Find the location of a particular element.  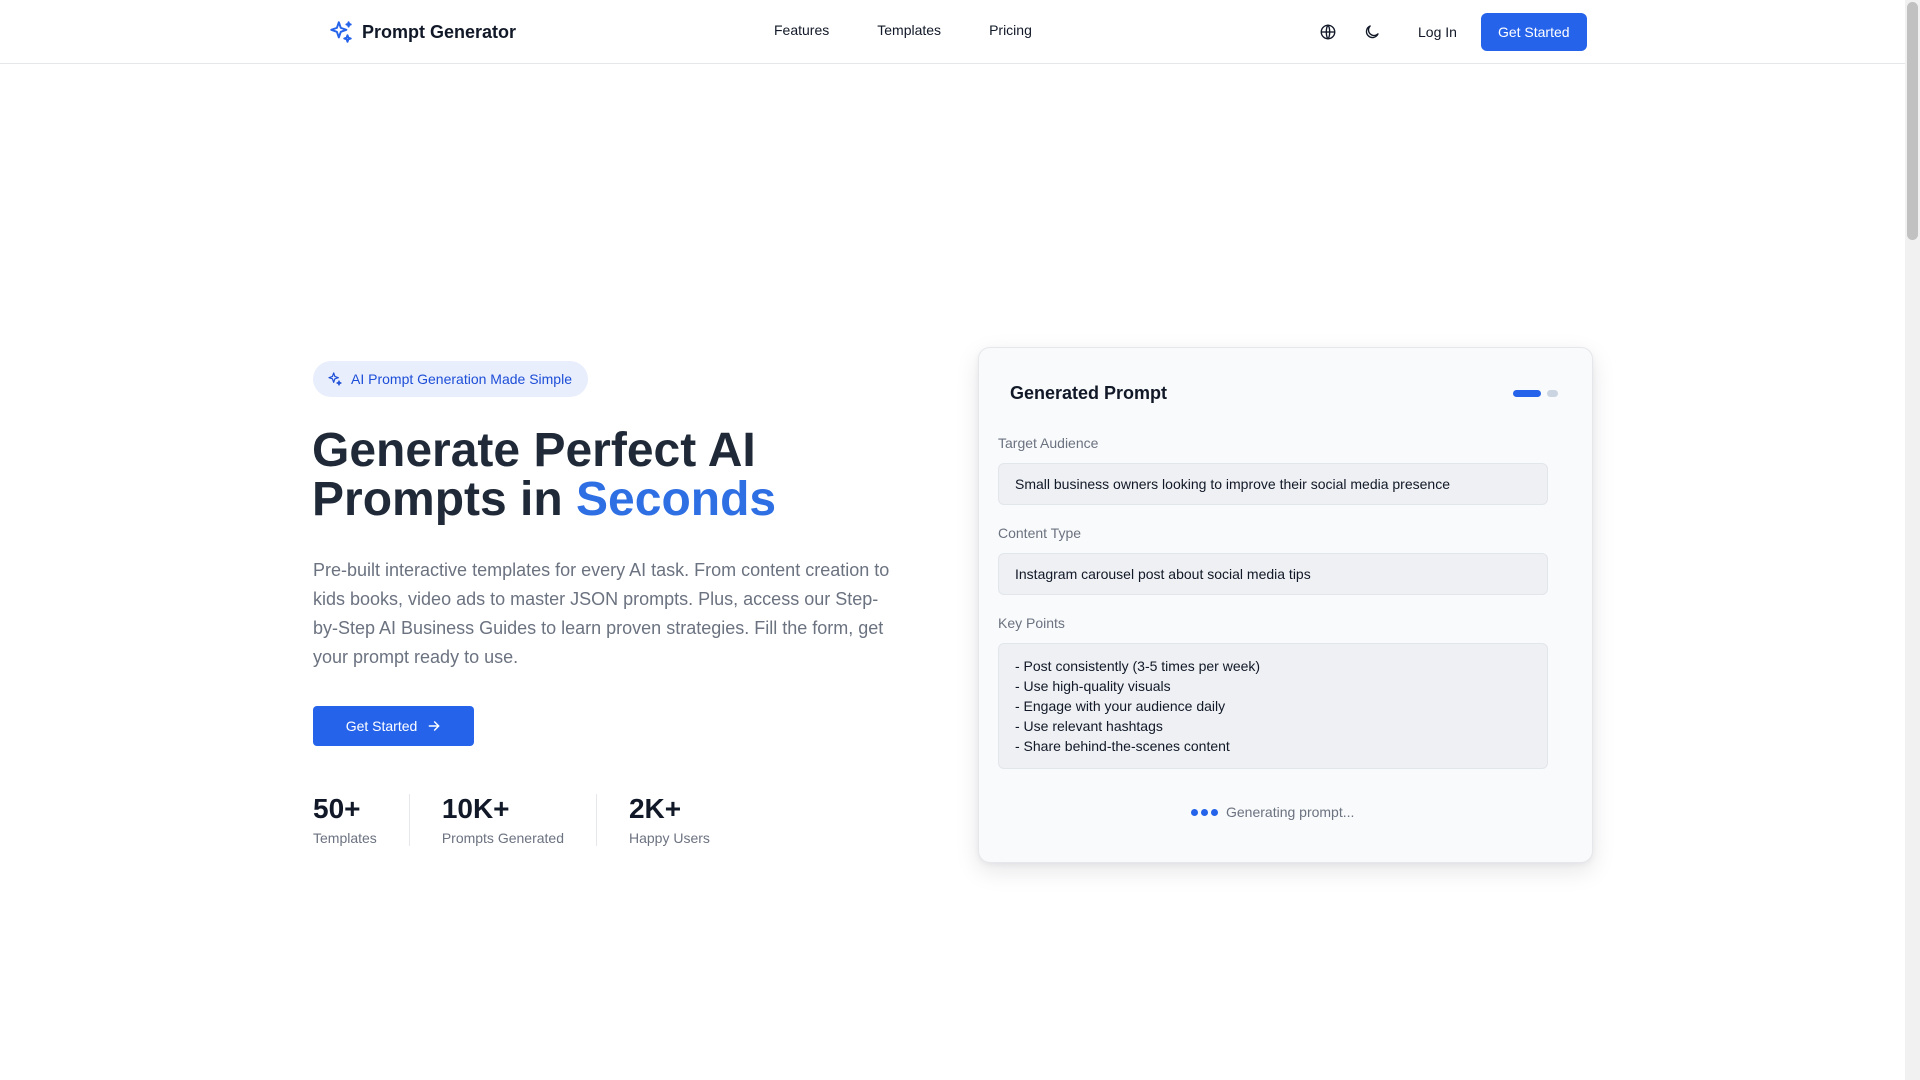

header-actions: Log In Get Started is located at coordinates (1448, 32).